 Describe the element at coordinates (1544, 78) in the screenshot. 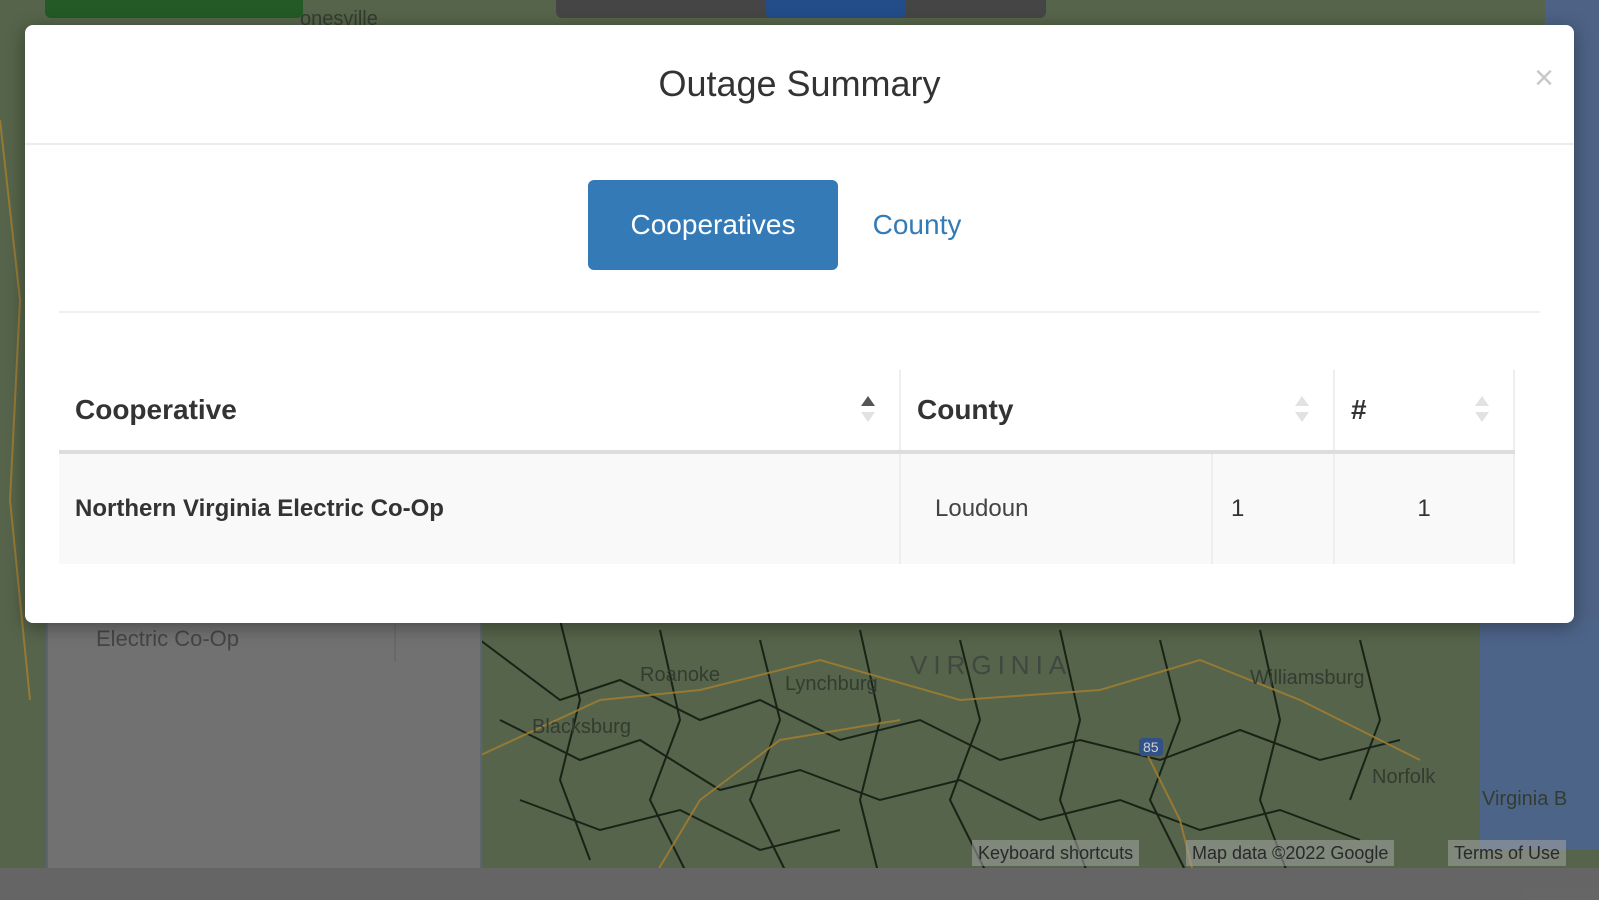

I see `close-icon: ×` at that location.